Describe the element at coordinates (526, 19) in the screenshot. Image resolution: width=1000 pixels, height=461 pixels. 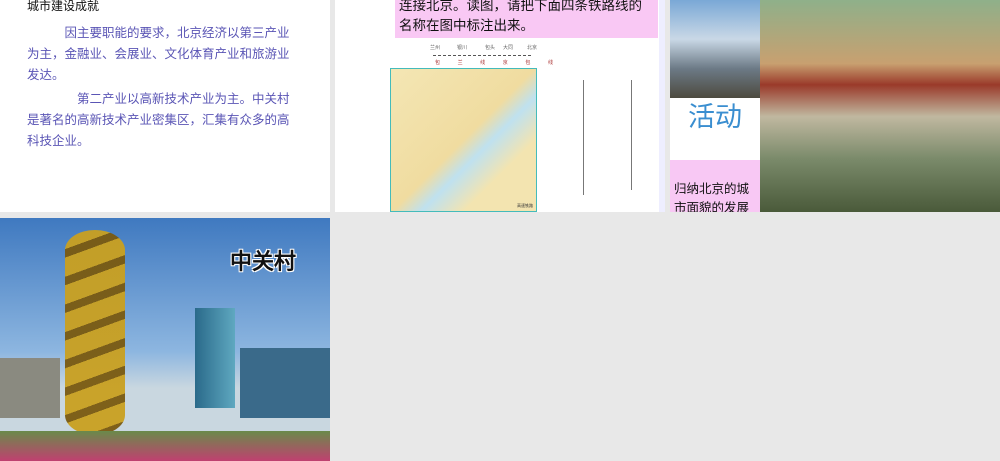
I see `instruction-box: 连接北京。读图，请把下面四条铁路线的名称在图中标注出来。` at that location.